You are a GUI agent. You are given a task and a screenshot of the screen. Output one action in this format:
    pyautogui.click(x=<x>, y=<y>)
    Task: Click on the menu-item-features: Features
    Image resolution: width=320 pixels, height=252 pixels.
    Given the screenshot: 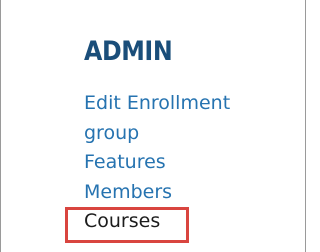 What is the action you would take?
    pyautogui.click(x=189, y=163)
    